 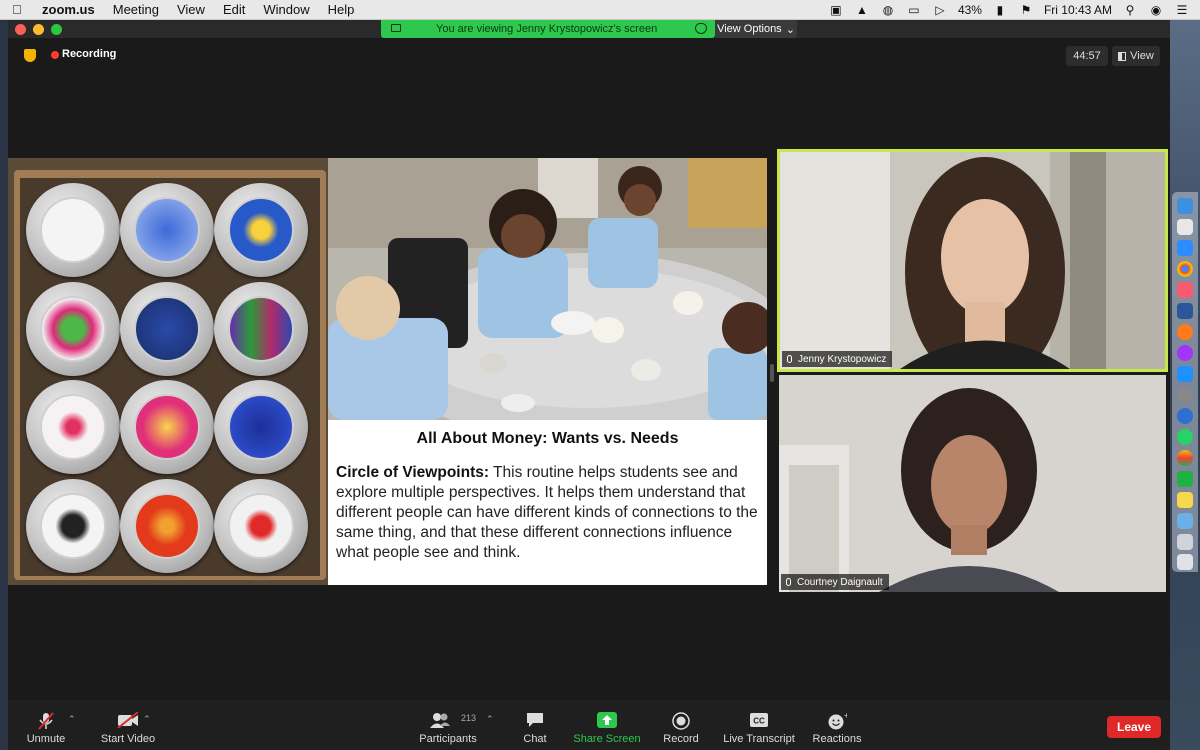 I want to click on recording-label: Recording, so click(x=89, y=54).